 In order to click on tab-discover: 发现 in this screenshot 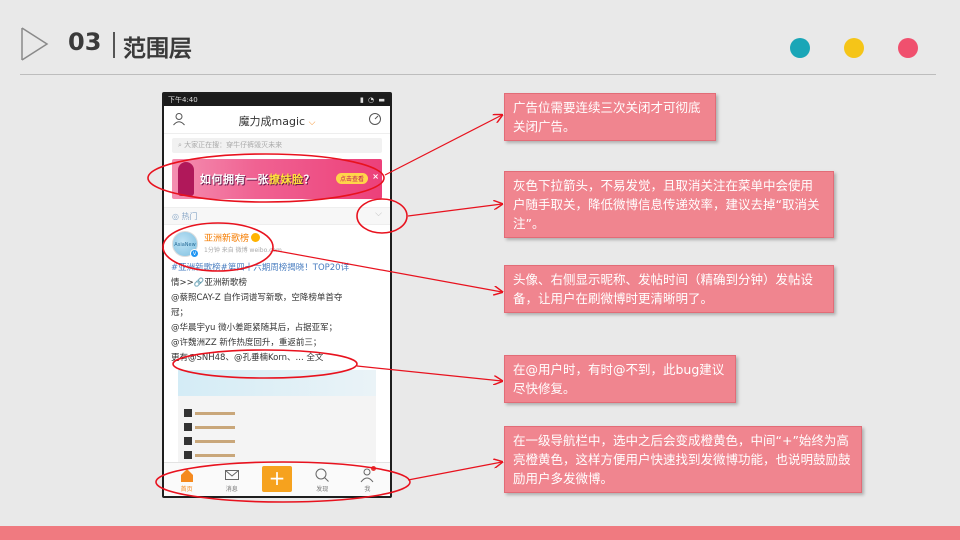, I will do `click(322, 479)`.